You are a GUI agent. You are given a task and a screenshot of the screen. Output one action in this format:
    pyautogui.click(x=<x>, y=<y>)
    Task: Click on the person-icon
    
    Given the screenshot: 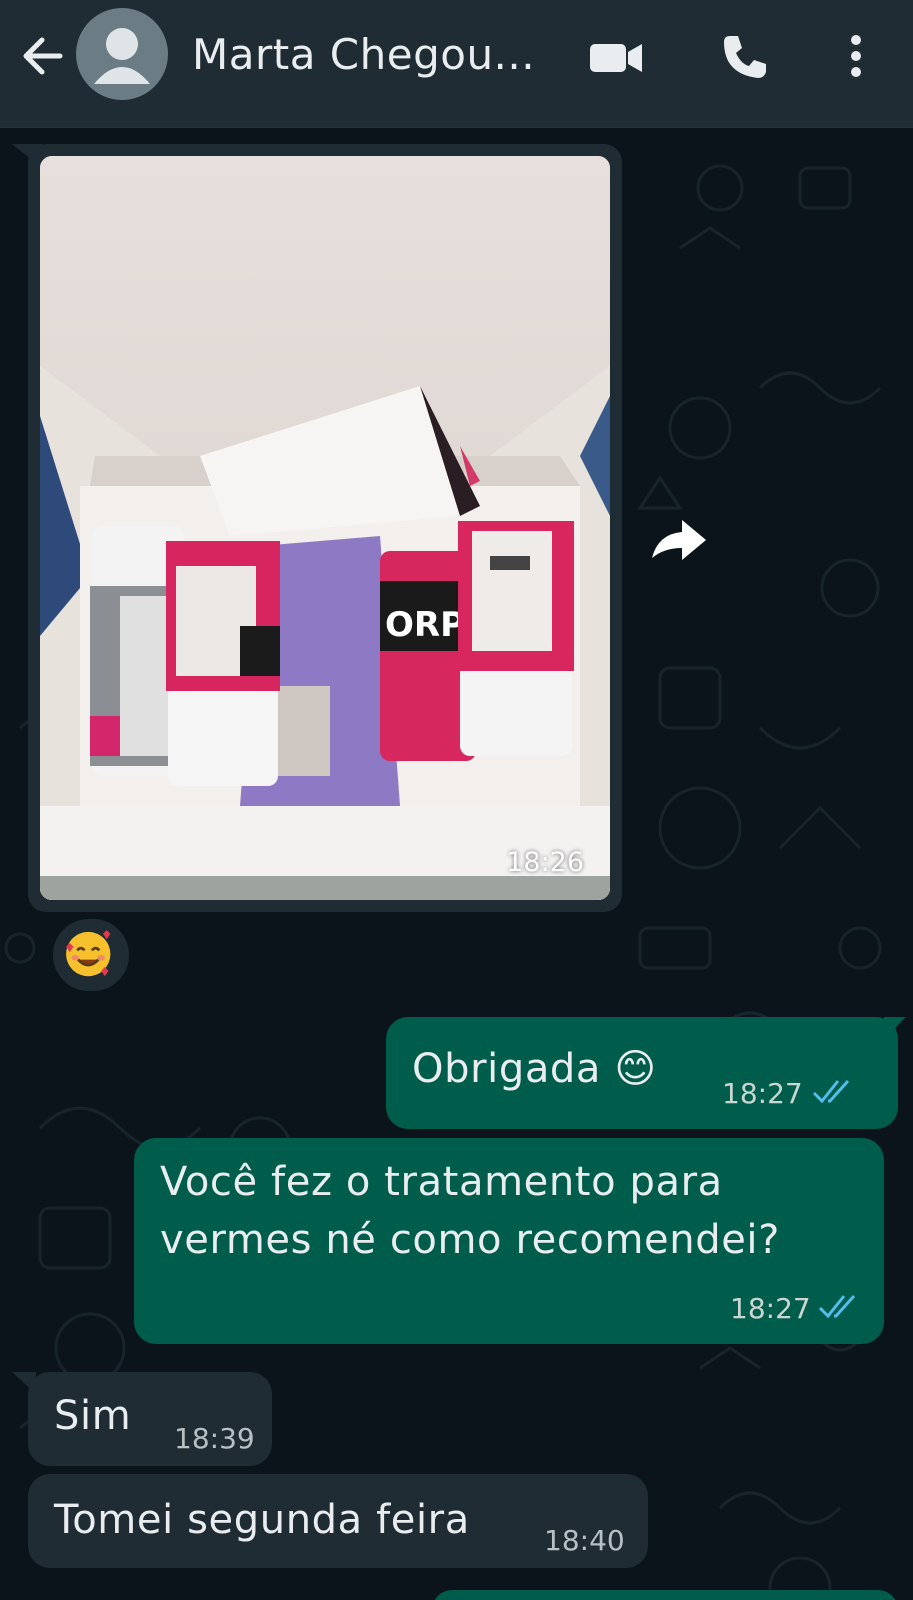 What is the action you would take?
    pyautogui.click(x=122, y=56)
    